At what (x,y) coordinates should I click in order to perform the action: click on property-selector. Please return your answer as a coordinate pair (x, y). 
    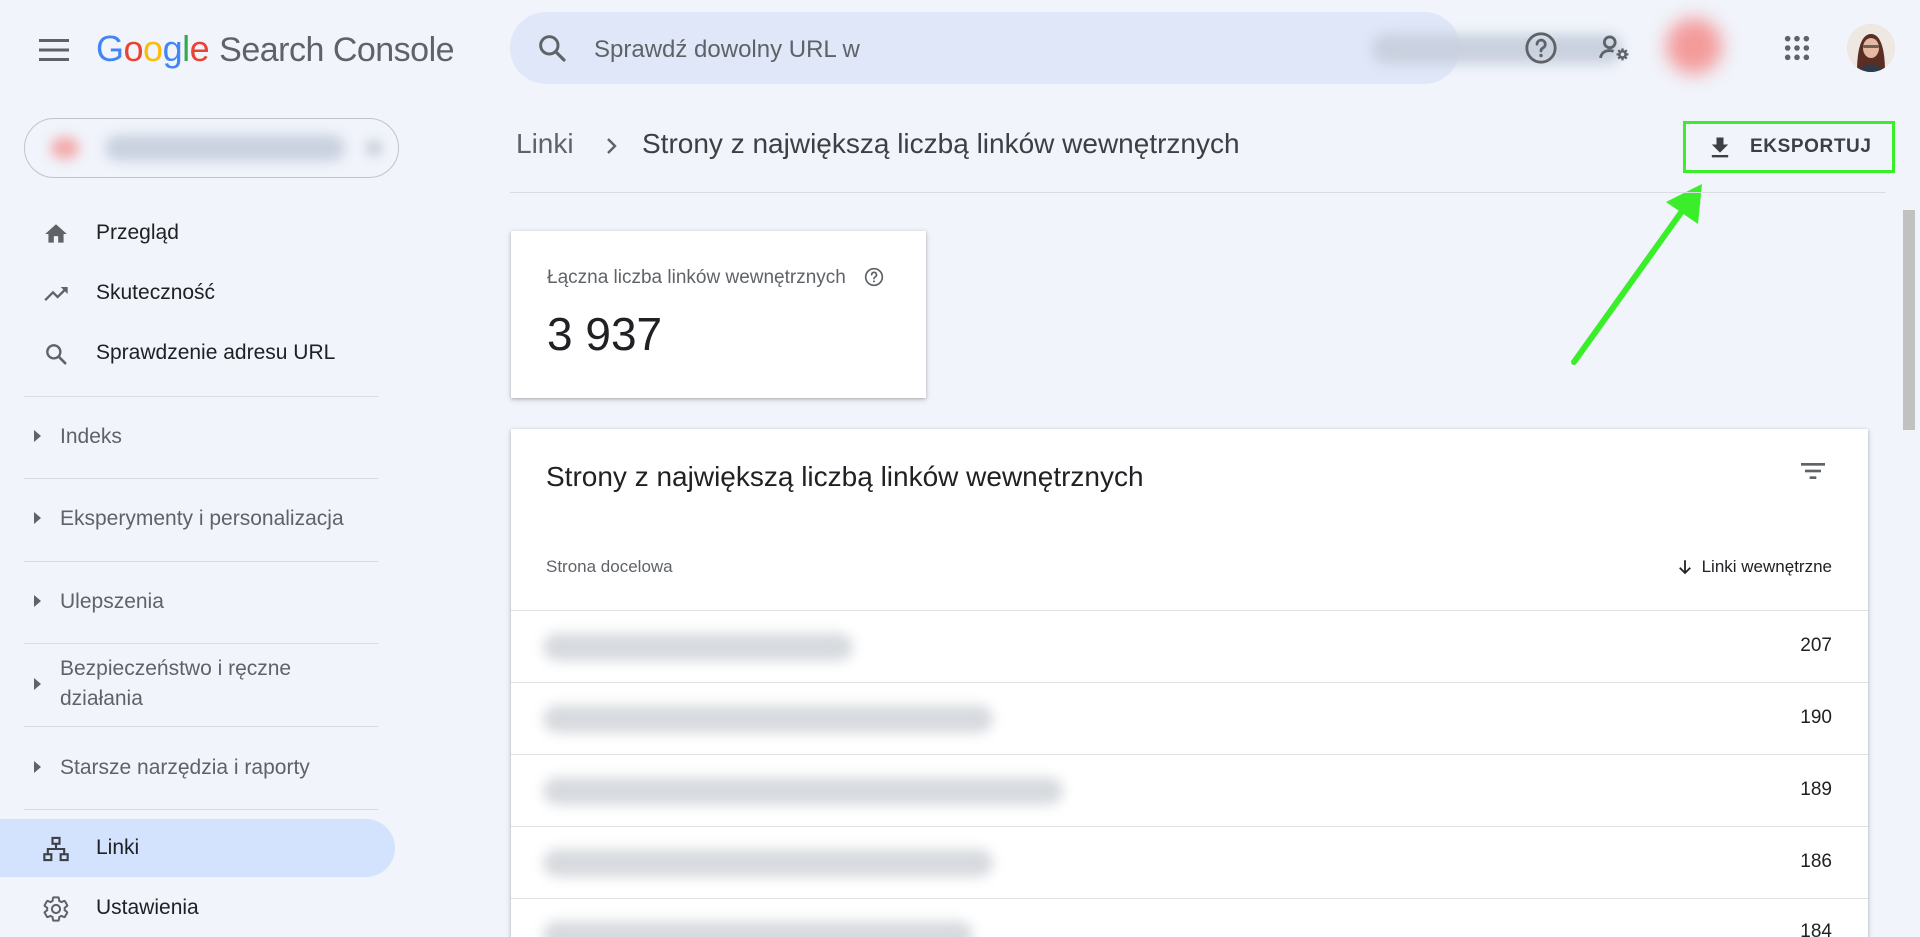
    Looking at the image, I should click on (211, 148).